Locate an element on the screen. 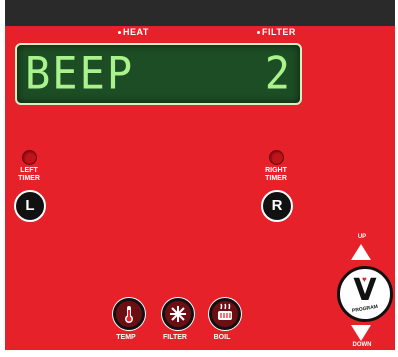  boil-button is located at coordinates (225, 314).